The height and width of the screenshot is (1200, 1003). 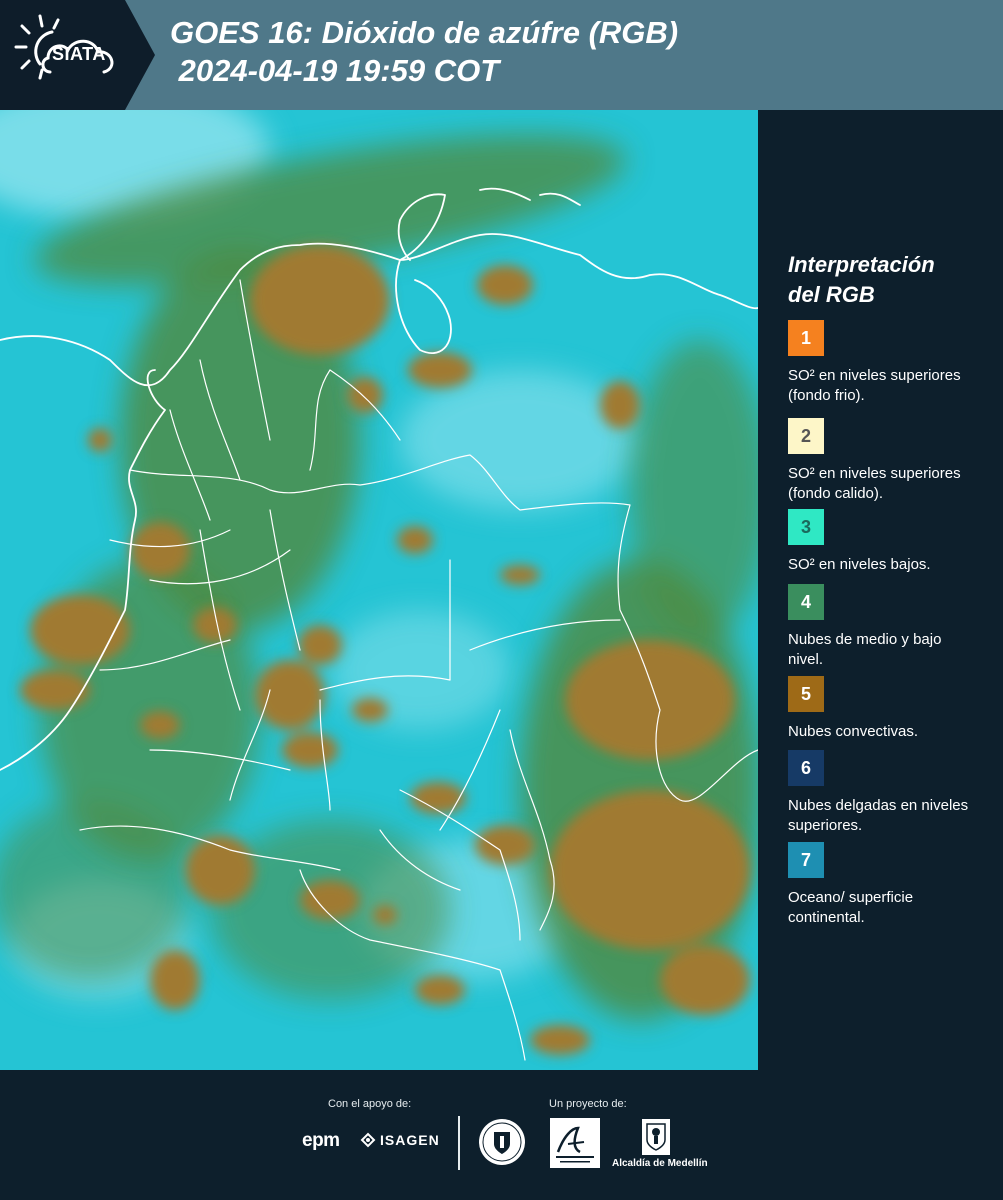 What do you see at coordinates (335, 70) in the screenshot?
I see `title-line-2: 2024-04-19 19:59 COT` at bounding box center [335, 70].